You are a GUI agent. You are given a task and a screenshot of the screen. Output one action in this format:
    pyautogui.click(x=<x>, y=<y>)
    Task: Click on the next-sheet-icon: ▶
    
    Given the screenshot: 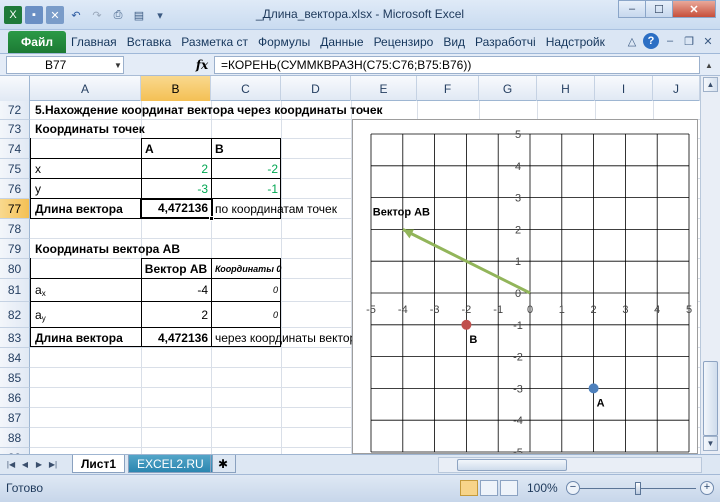 What is the action you would take?
    pyautogui.click(x=39, y=464)
    